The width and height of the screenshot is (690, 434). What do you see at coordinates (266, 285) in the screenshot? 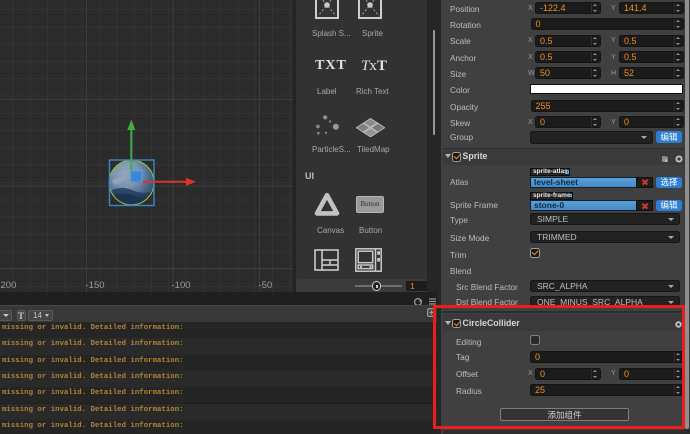
I see `svg-text: -50` at bounding box center [266, 285].